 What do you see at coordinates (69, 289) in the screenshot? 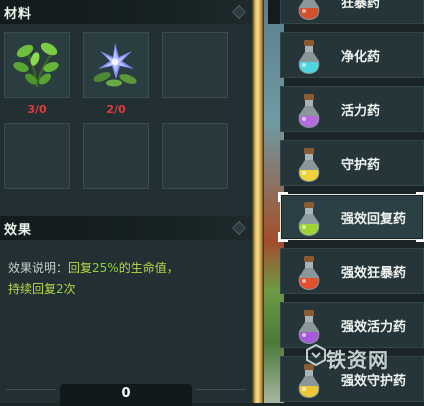
I see `effect-line2-c: 次` at bounding box center [69, 289].